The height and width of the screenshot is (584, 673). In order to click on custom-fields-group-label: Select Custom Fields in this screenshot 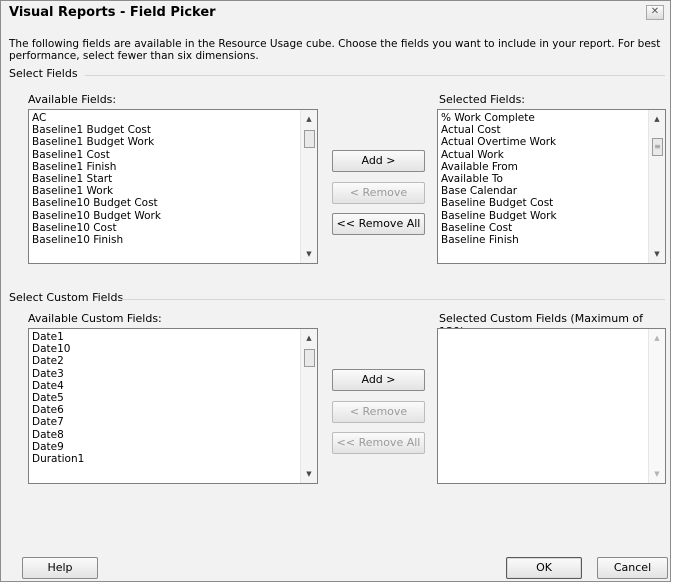, I will do `click(66, 297)`.